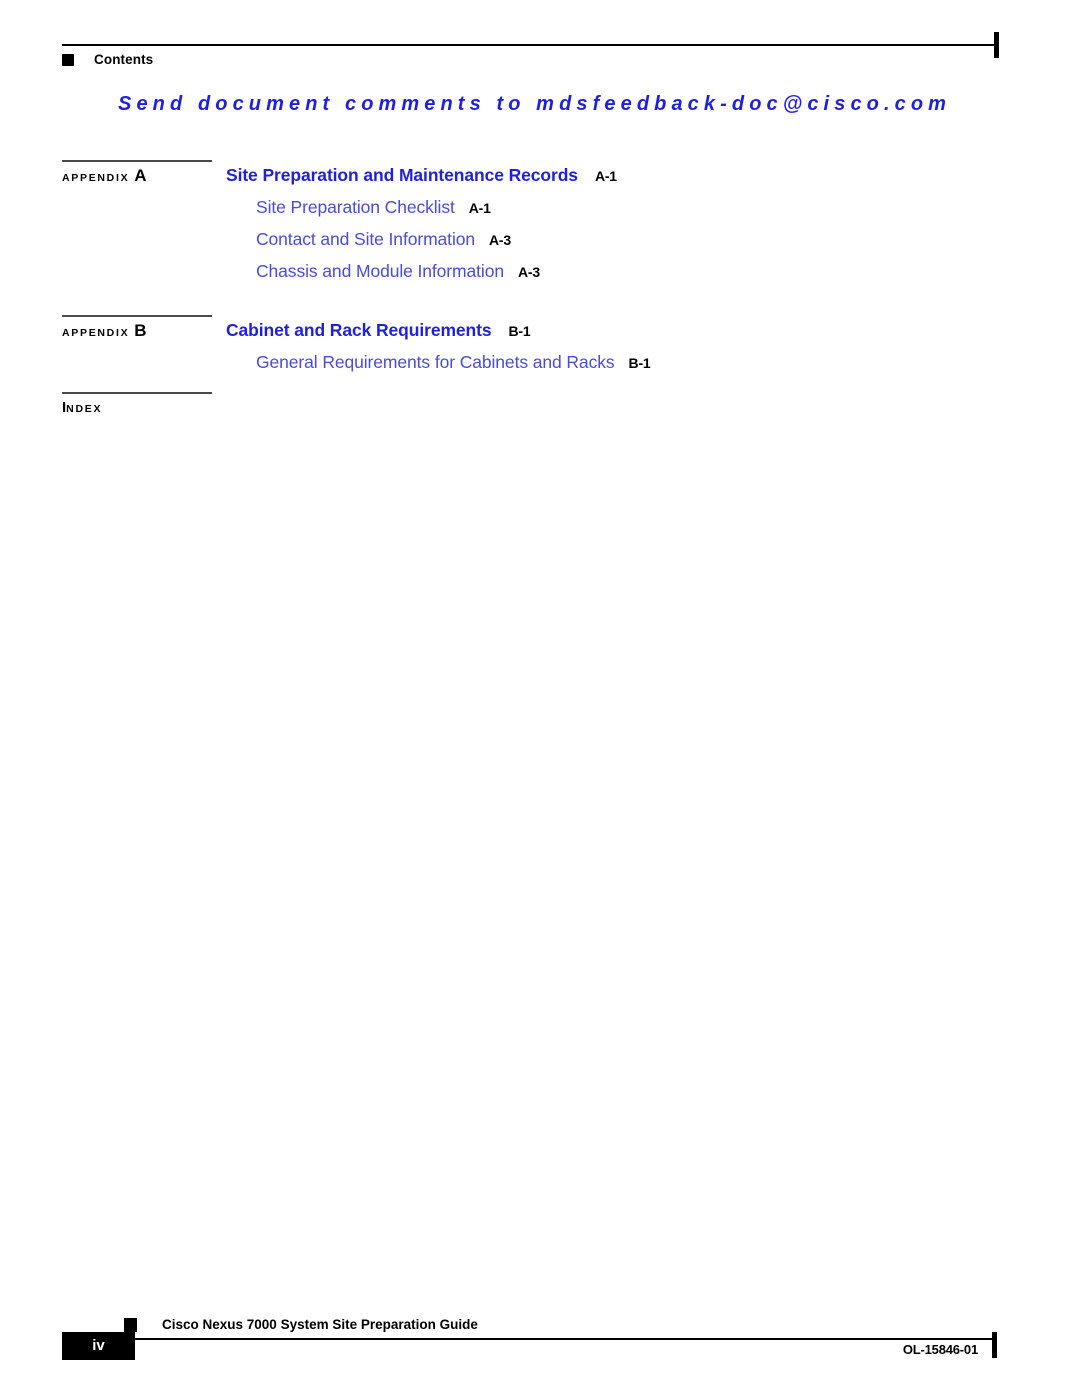  What do you see at coordinates (124, 59) in the screenshot?
I see `running-head-label: Contents` at bounding box center [124, 59].